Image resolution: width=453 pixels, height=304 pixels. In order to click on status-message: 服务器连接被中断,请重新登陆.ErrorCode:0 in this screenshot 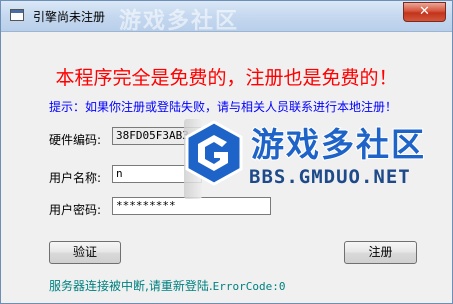, I will do `click(167, 285)`.